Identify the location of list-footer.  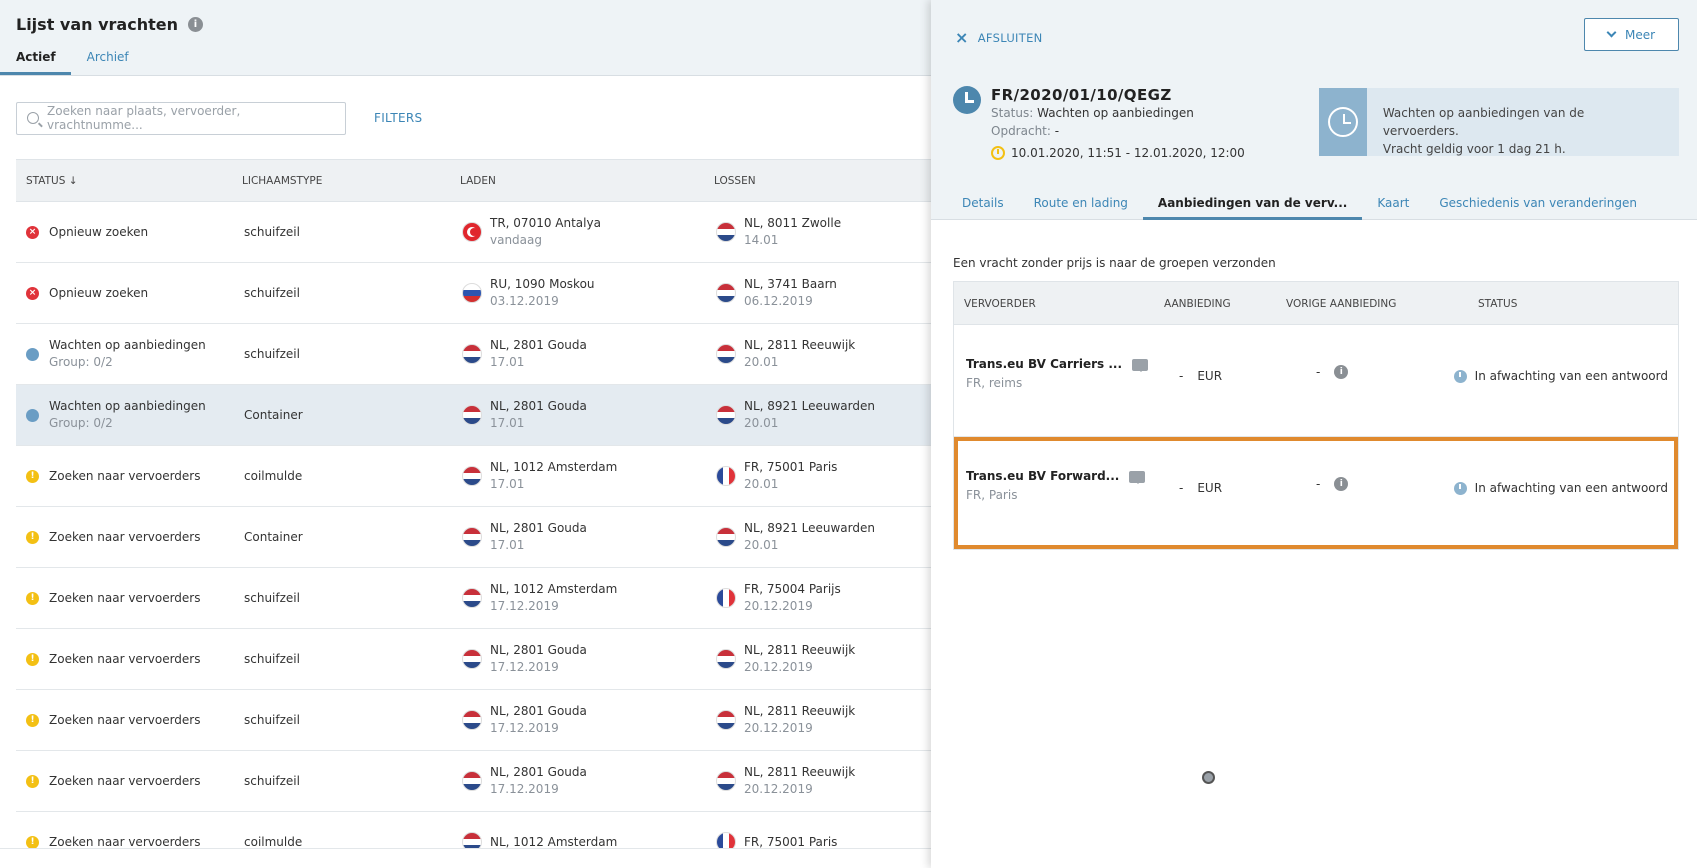
(465, 858).